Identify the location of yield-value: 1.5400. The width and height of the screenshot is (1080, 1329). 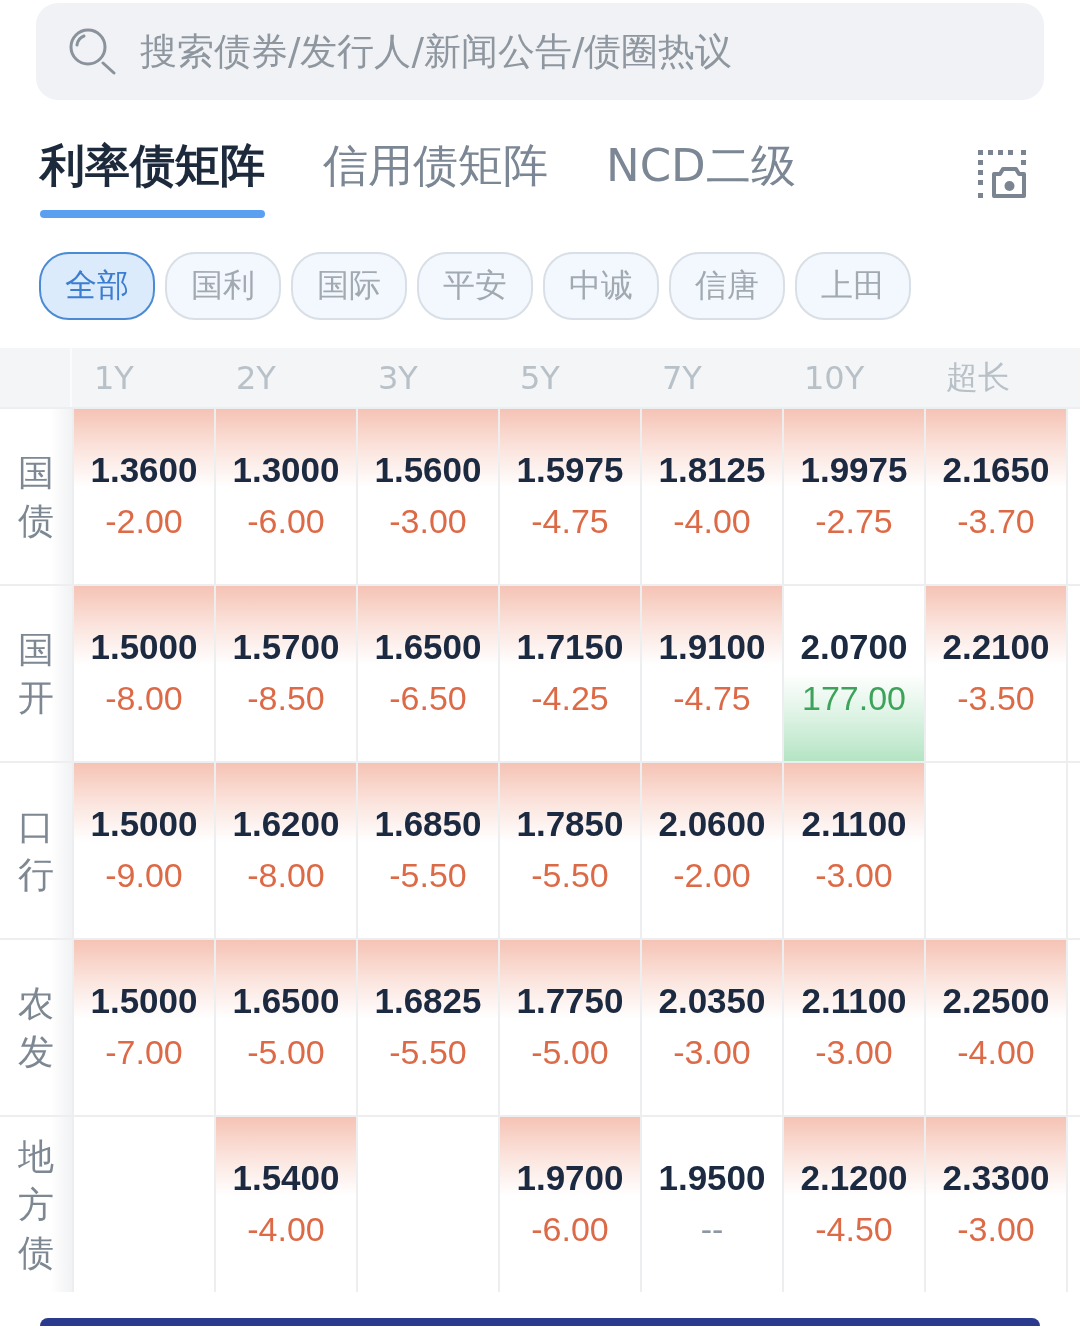
(286, 1178).